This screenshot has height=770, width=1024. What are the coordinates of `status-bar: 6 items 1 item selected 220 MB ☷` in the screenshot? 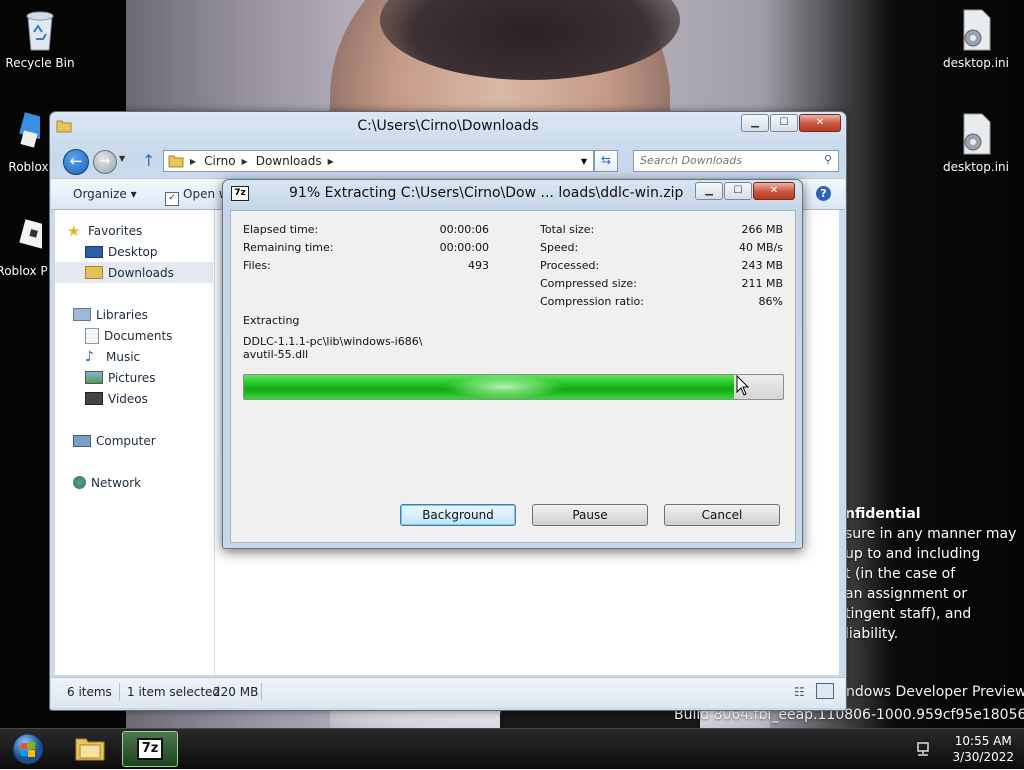 It's located at (448, 692).